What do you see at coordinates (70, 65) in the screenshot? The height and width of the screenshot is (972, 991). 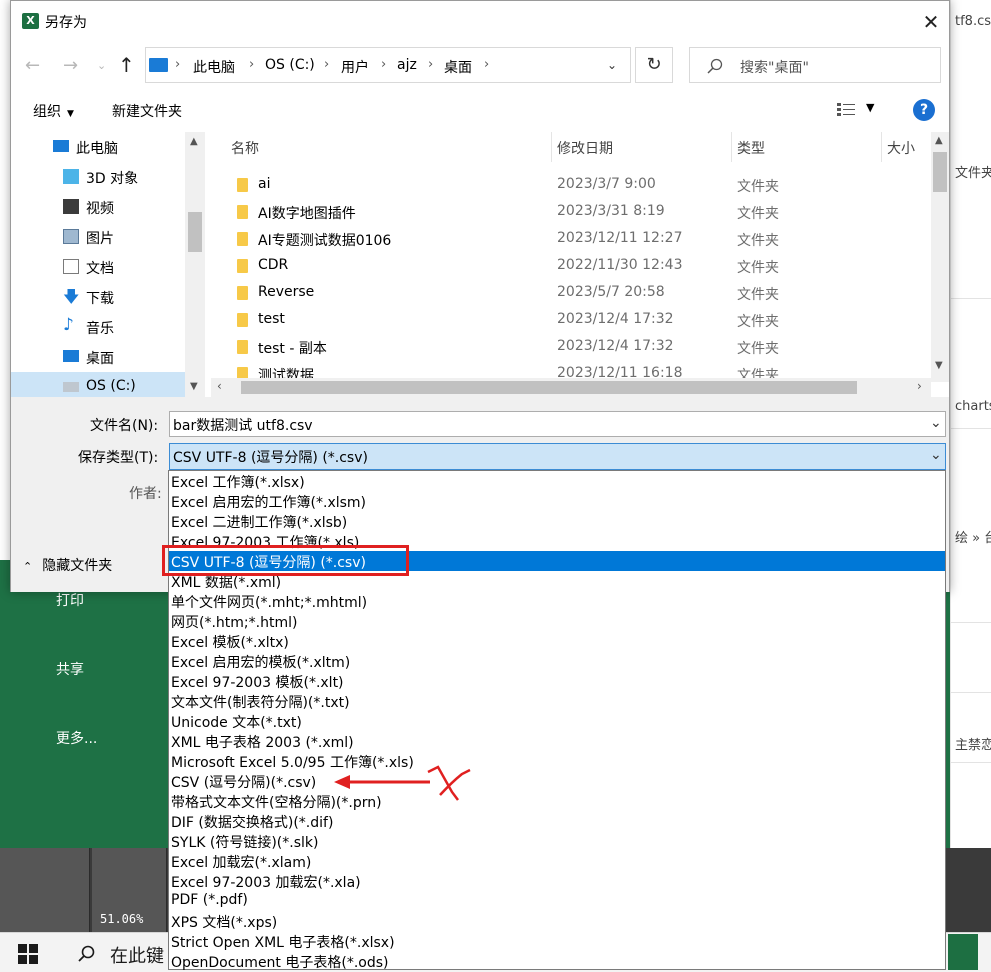 I see `forward-arrow-icon: →` at bounding box center [70, 65].